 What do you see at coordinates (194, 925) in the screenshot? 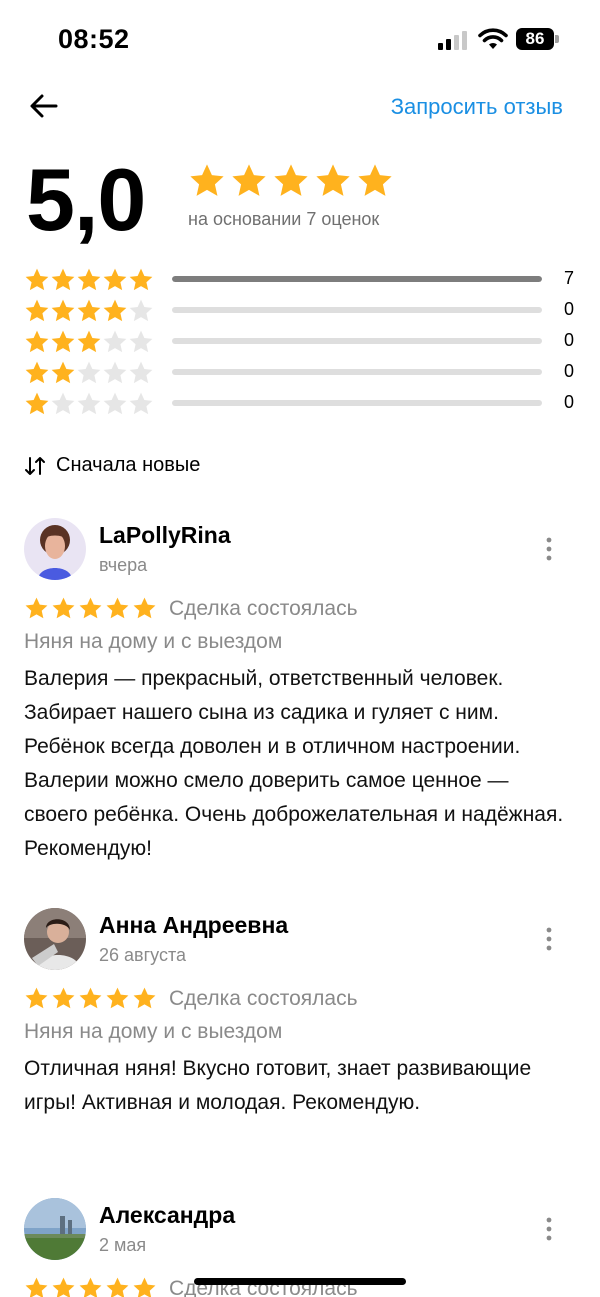
I see `review-author: Анна Андреевна` at bounding box center [194, 925].